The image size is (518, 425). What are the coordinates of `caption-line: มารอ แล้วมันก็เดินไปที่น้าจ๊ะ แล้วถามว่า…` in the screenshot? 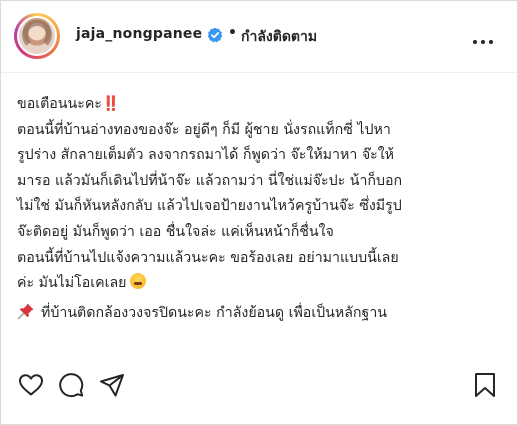 It's located at (210, 180).